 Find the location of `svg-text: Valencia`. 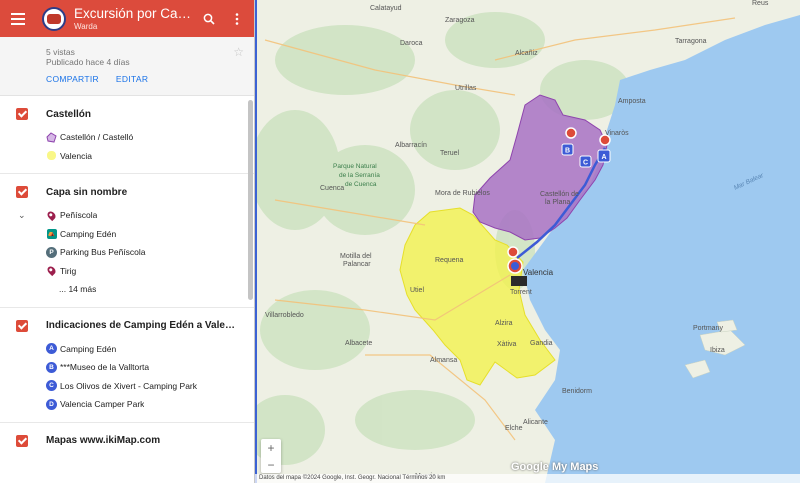

svg-text: Valencia is located at coordinates (538, 272).